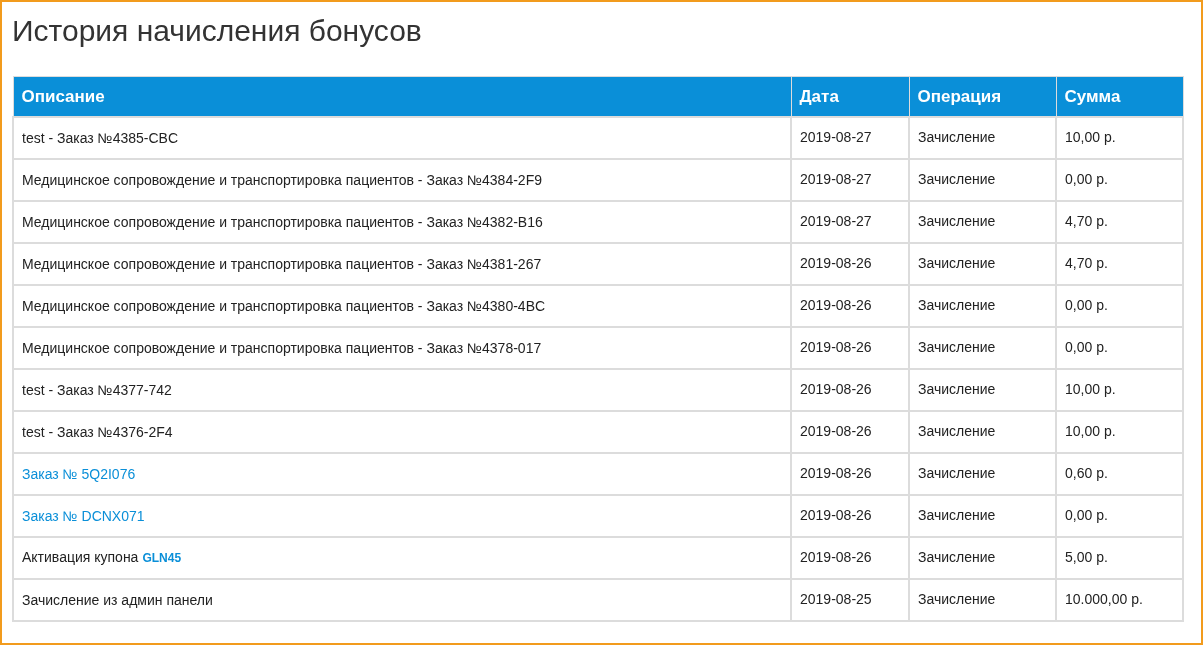  I want to click on order-link: Заказ № 5Q2I076, so click(79, 473).